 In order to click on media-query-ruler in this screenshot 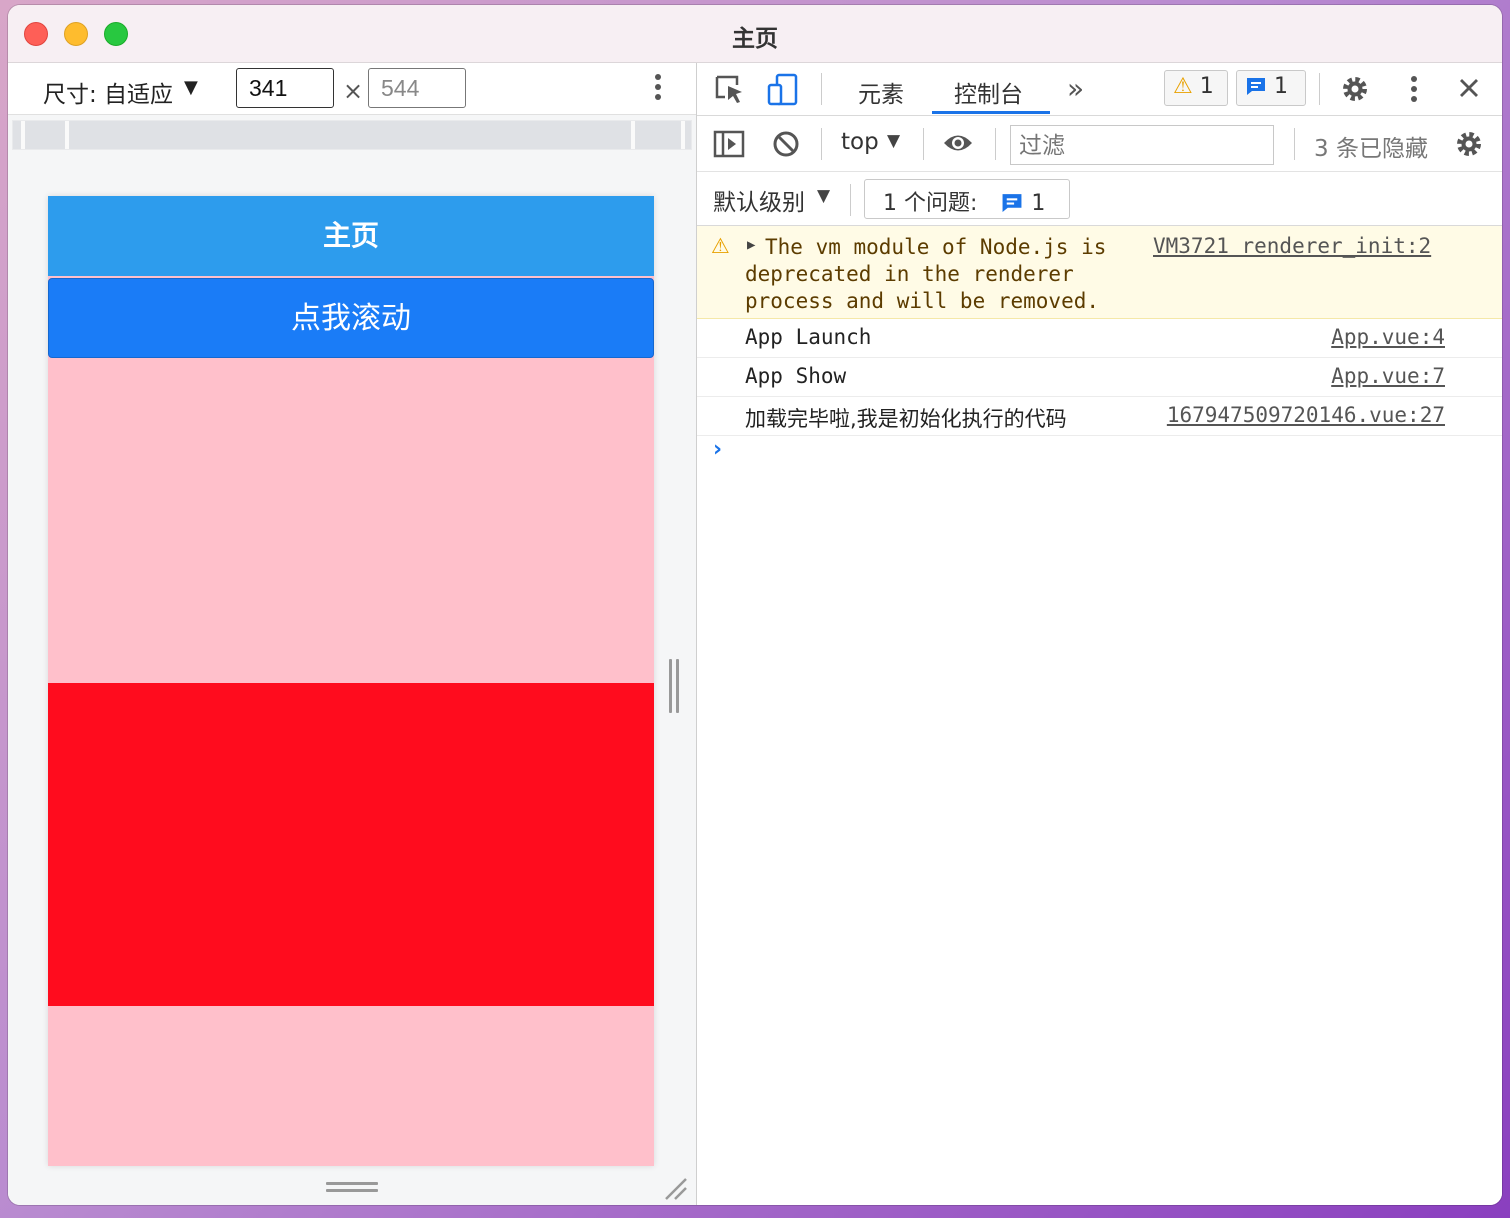, I will do `click(352, 135)`.